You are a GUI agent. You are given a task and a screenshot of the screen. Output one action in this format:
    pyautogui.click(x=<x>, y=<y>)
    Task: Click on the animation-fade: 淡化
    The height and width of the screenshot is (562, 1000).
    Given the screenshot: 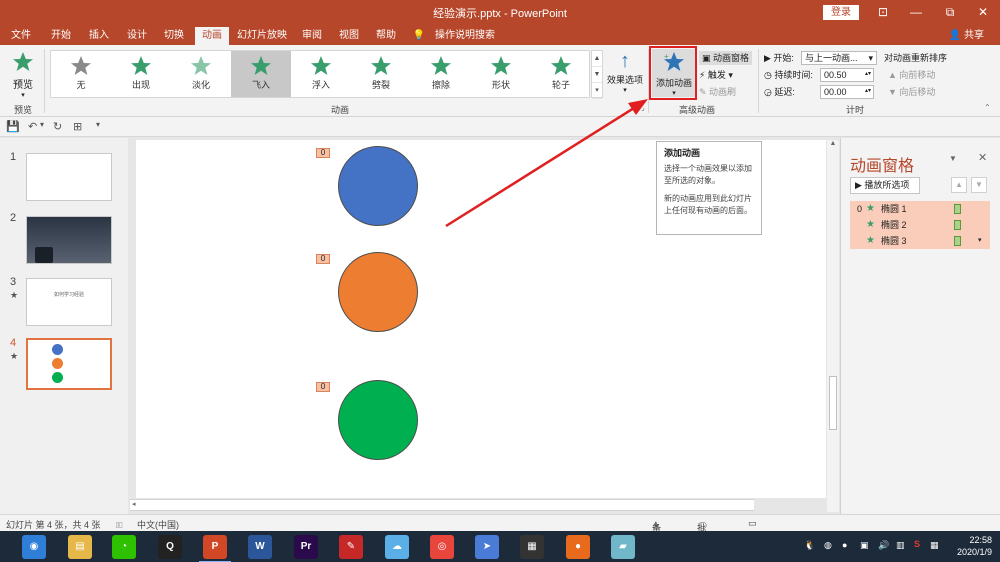 What is the action you would take?
    pyautogui.click(x=201, y=74)
    